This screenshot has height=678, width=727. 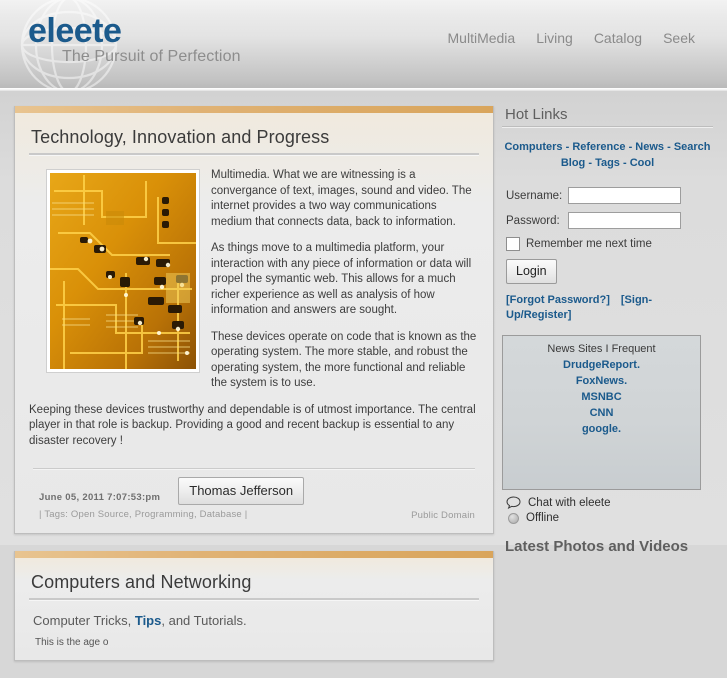 I want to click on nav-item-living: Living, so click(x=554, y=38).